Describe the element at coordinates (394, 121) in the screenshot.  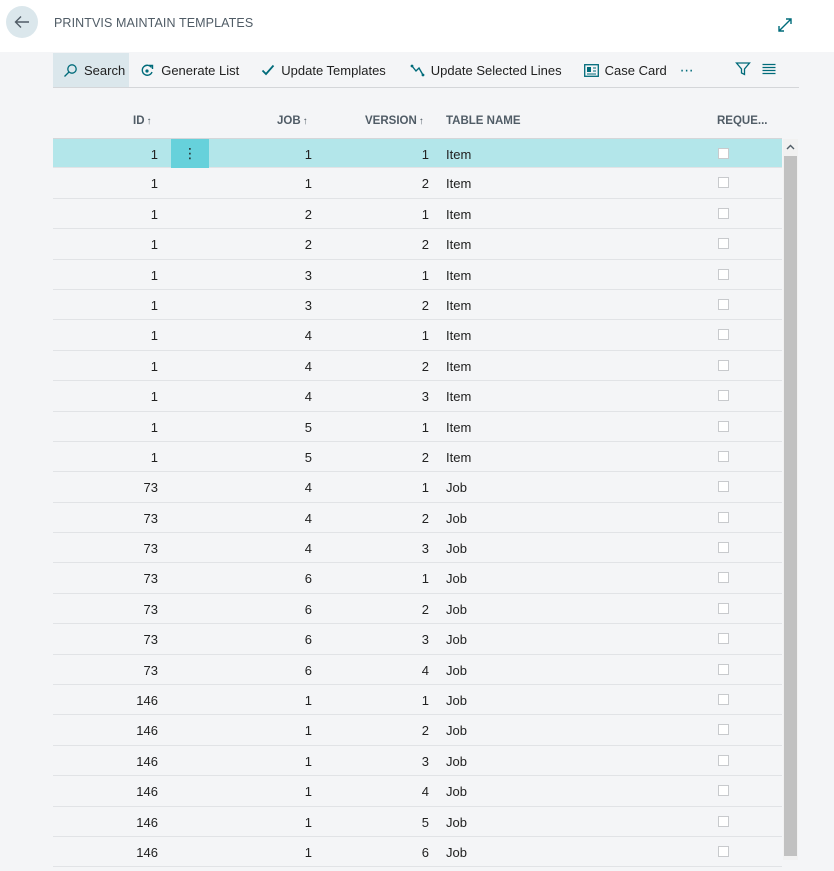
I see `column-header-version: VERSION ↑` at that location.